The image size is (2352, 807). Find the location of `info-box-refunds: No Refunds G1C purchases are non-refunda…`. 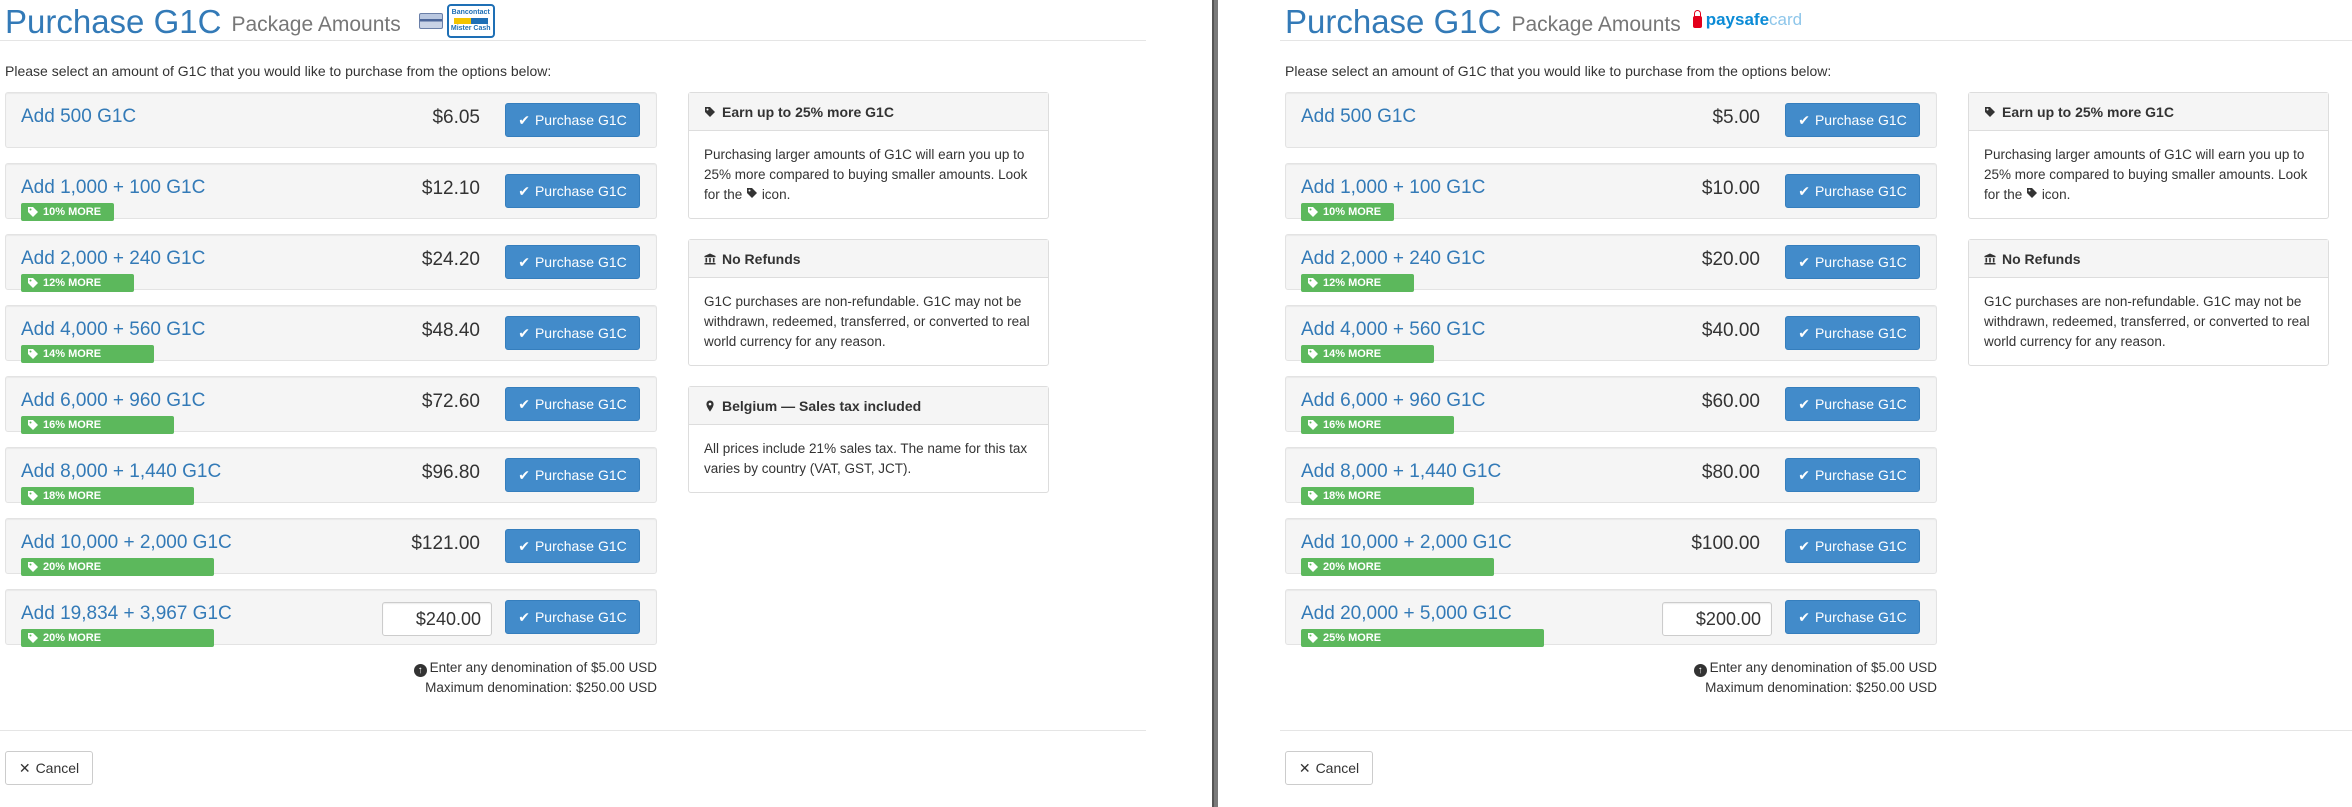

info-box-refunds: No Refunds G1C purchases are non-refunda… is located at coordinates (868, 302).